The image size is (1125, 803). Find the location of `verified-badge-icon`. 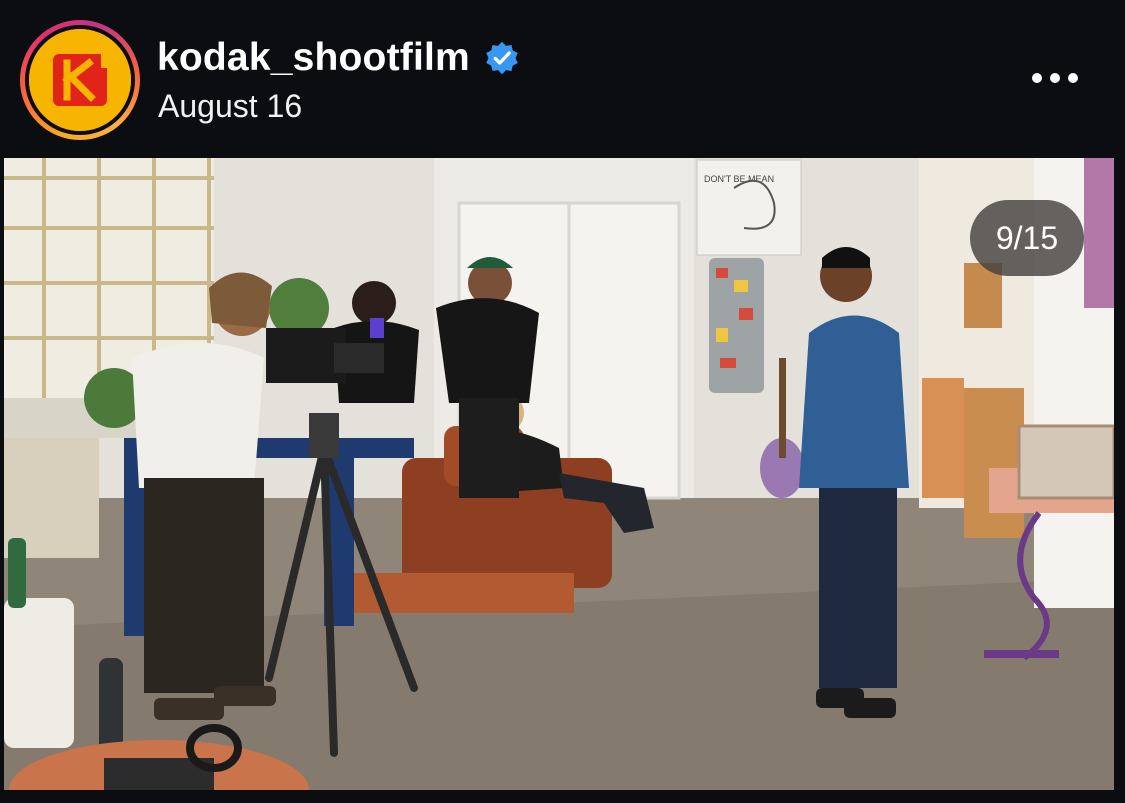

verified-badge-icon is located at coordinates (502, 58).